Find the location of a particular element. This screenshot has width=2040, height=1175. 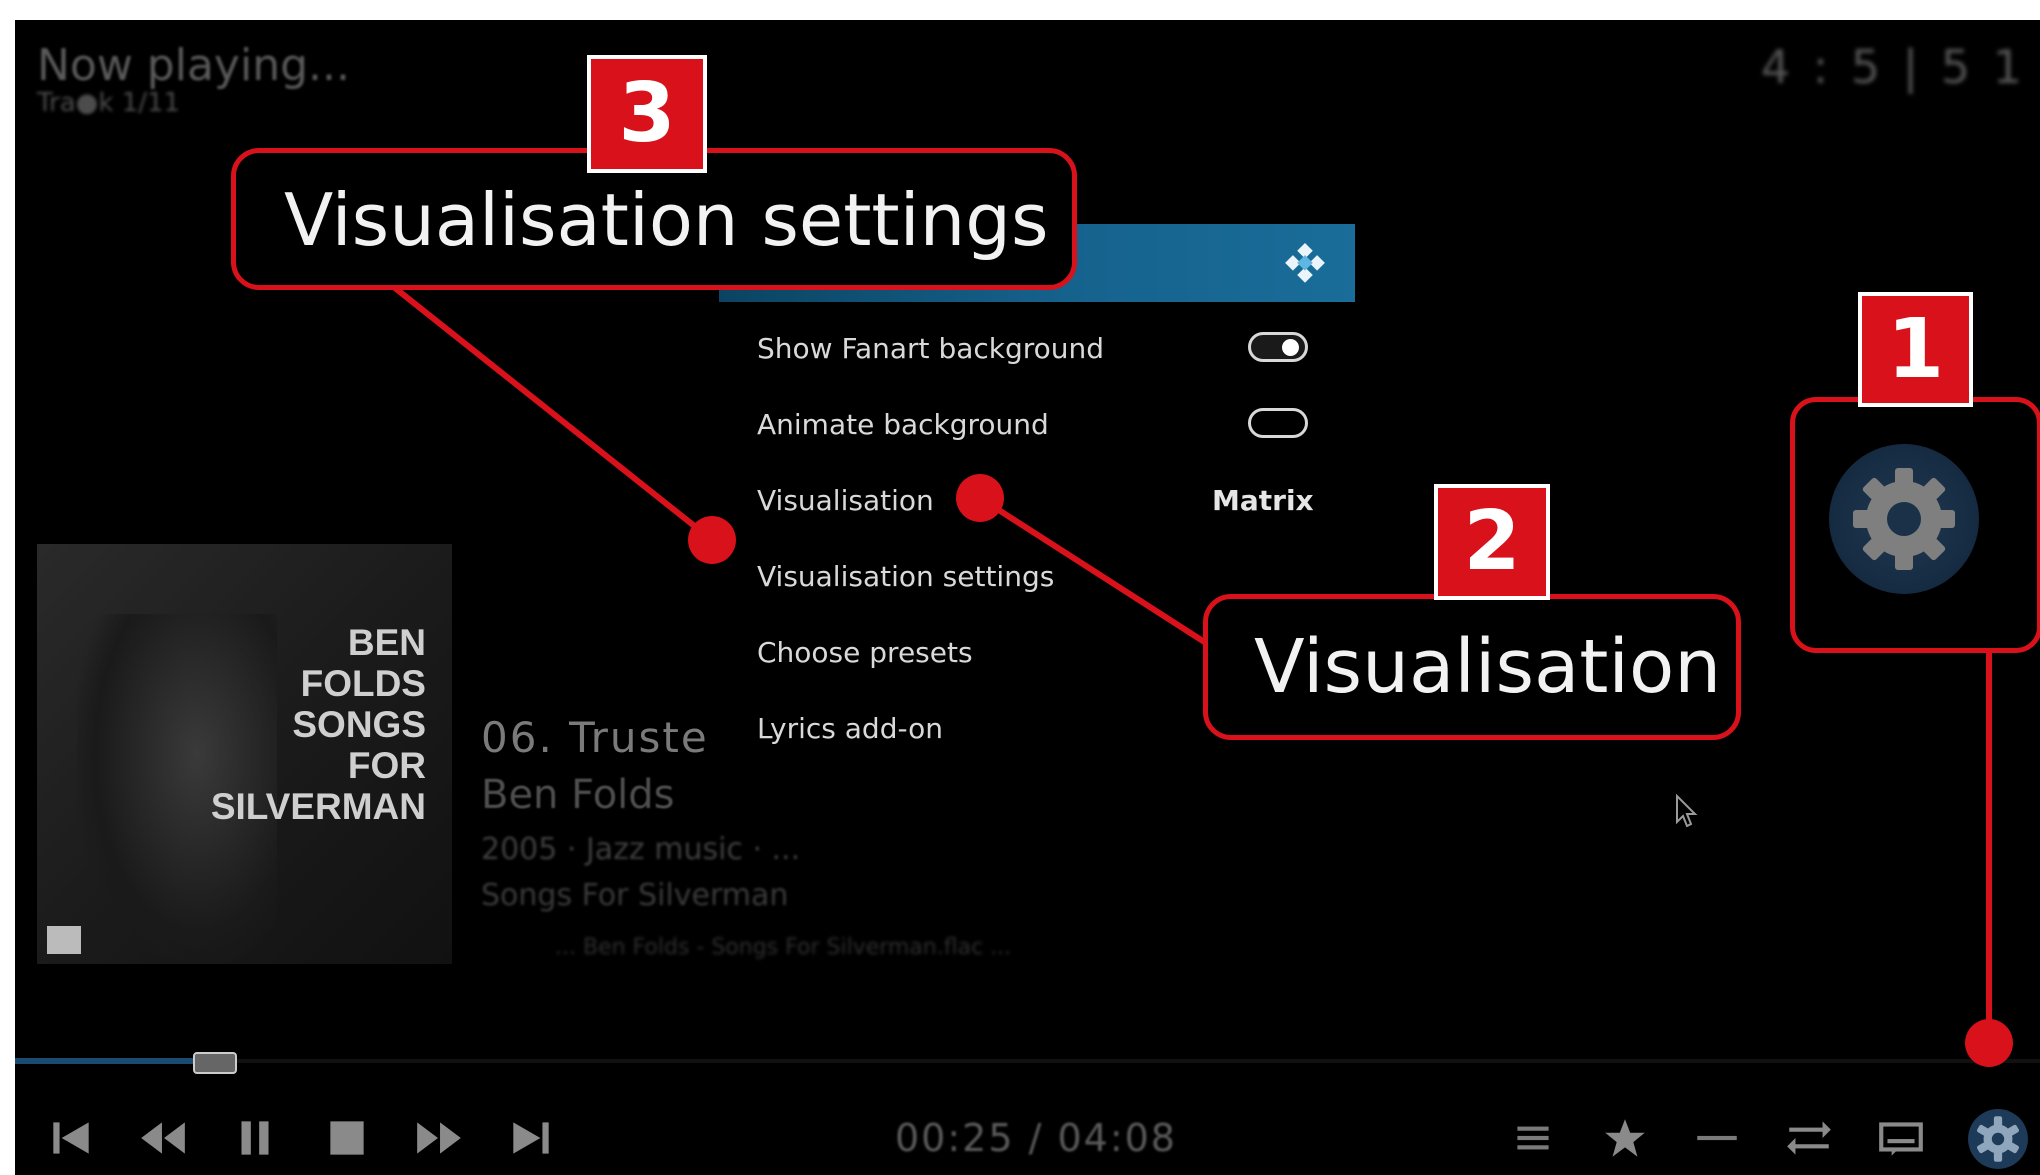

callout-2-label: Visualisation is located at coordinates (1488, 667).